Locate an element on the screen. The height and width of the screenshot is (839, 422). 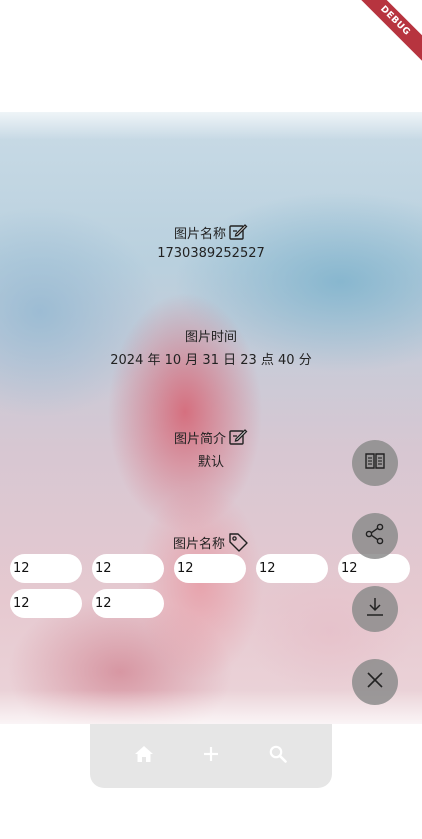
share-button is located at coordinates (375, 536).